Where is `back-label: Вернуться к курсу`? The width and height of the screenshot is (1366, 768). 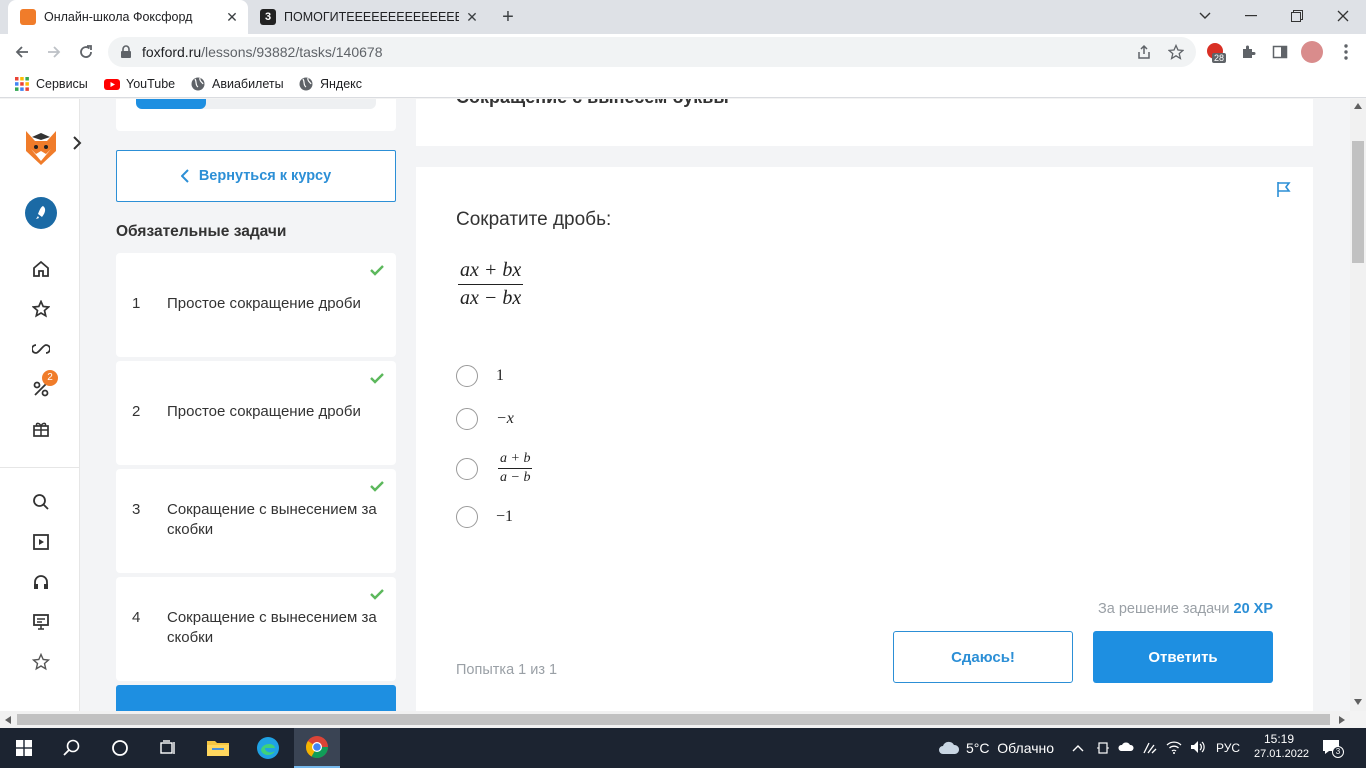
back-label: Вернуться к курсу is located at coordinates (265, 176).